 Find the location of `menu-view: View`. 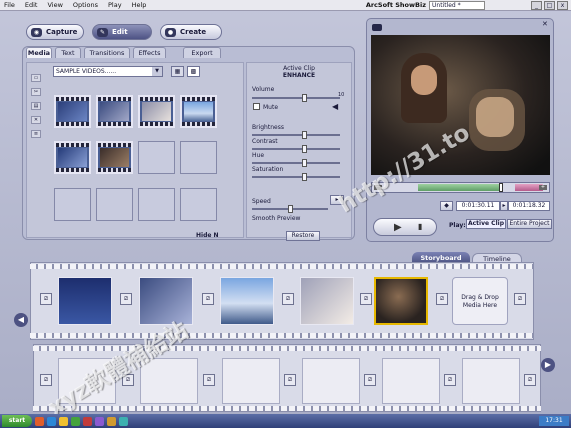

menu-view: View is located at coordinates (54, 5).